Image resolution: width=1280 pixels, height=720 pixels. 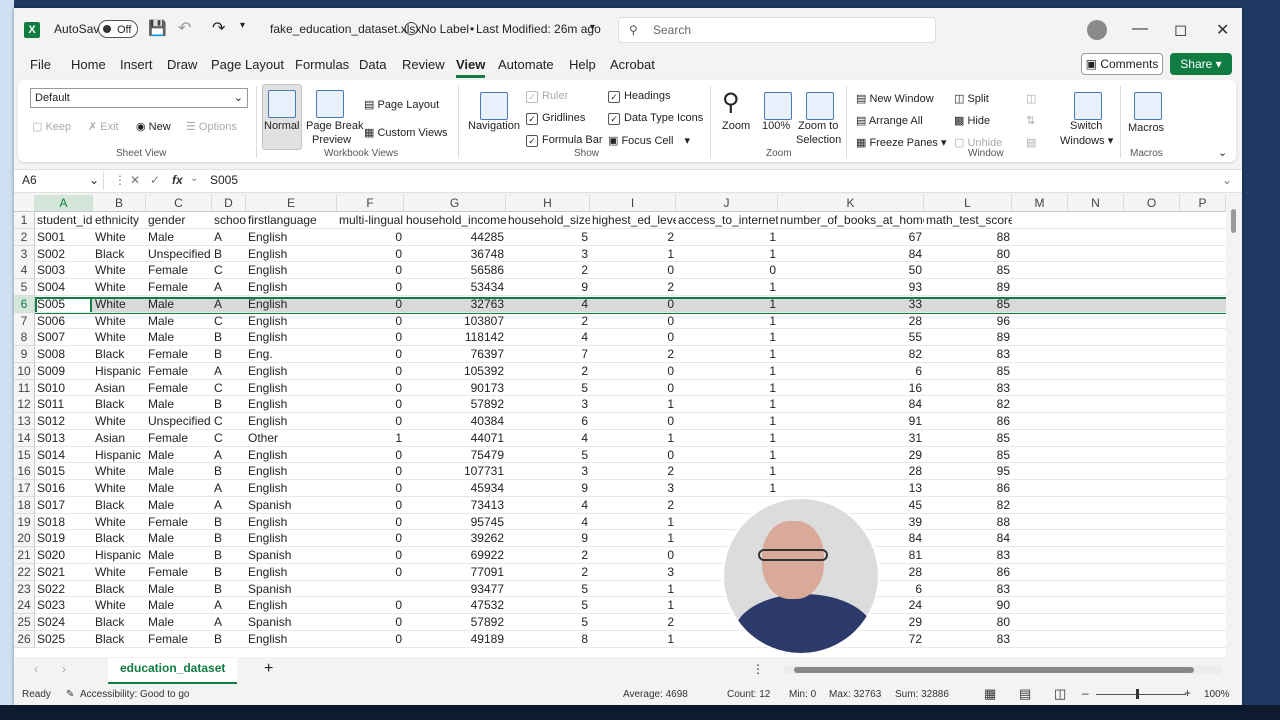 I want to click on page-break-icon: ◫, so click(x=1060, y=694).